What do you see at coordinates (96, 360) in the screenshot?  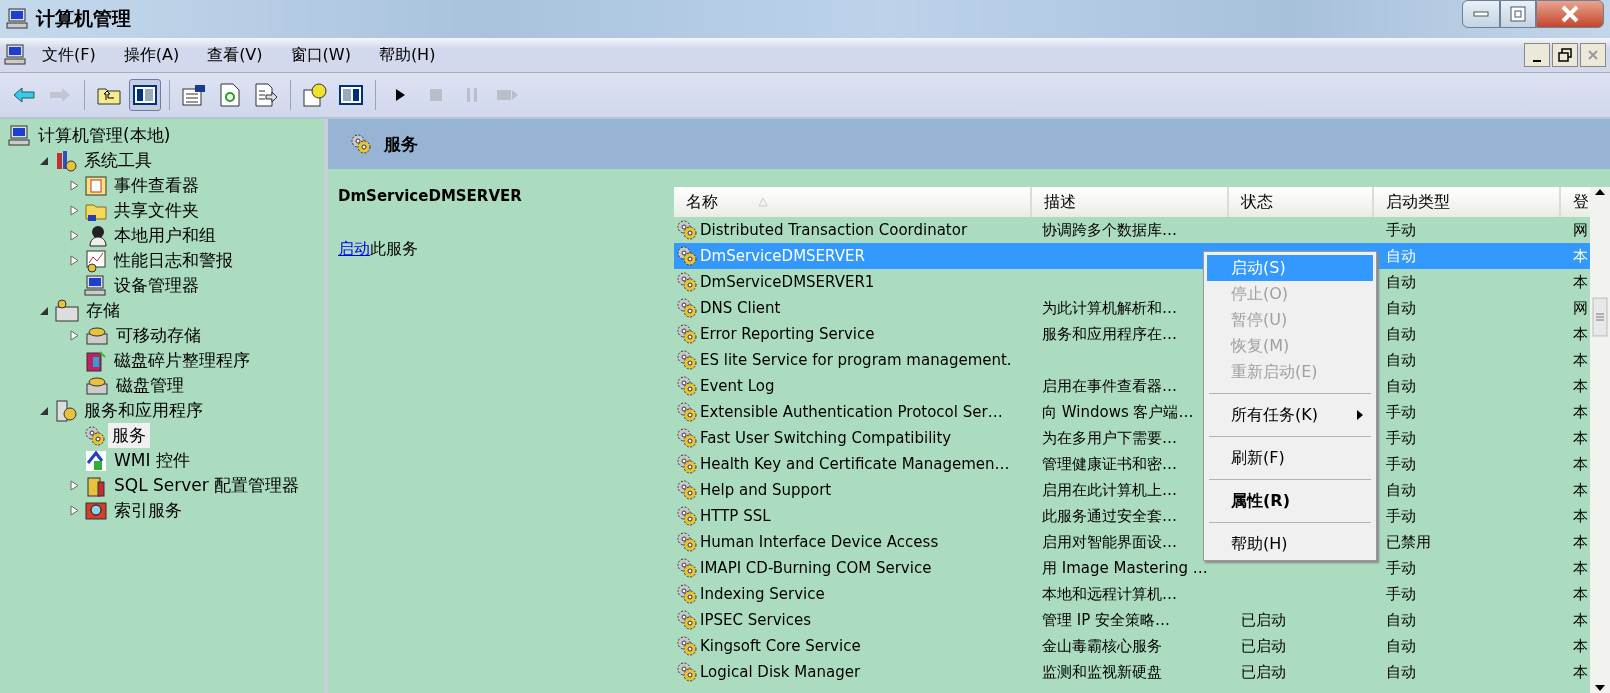 I see `defrag-icon` at bounding box center [96, 360].